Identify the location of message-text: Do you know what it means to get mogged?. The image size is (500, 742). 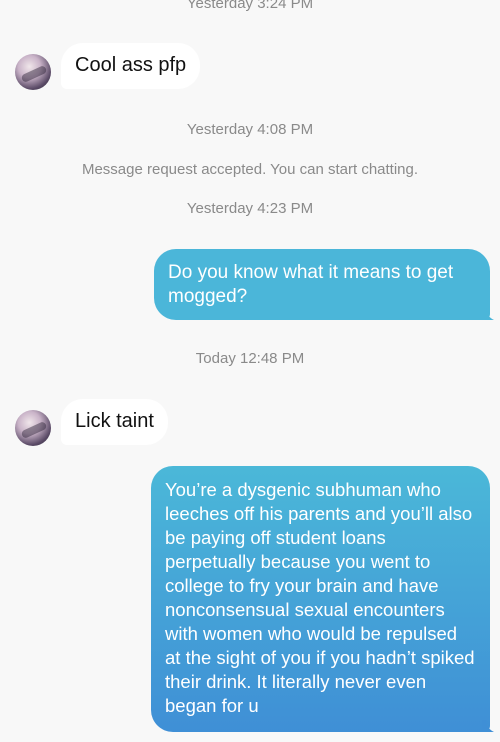
(311, 284).